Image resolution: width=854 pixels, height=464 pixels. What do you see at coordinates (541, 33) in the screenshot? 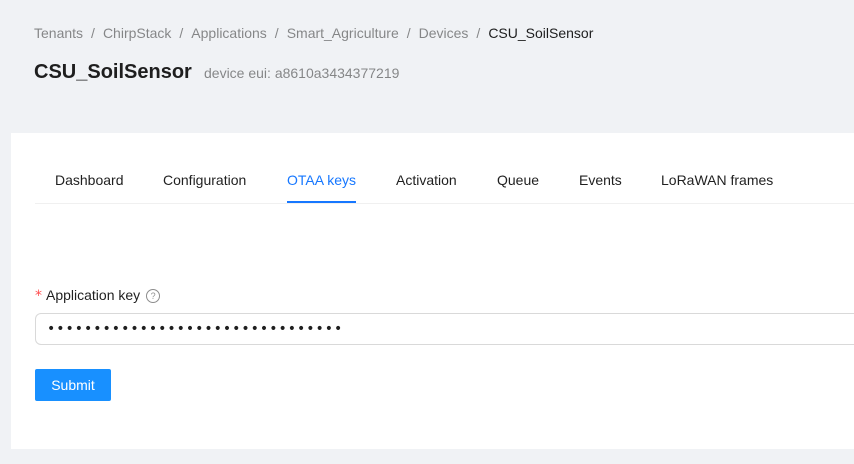
I see `breadcrumb-current: CSU_SoilSensor` at bounding box center [541, 33].